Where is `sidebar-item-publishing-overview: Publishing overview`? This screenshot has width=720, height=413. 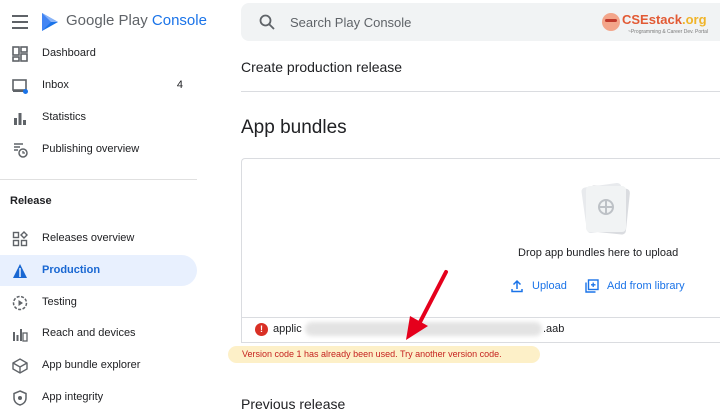
sidebar-item-publishing-overview: Publishing overview is located at coordinates (98, 149).